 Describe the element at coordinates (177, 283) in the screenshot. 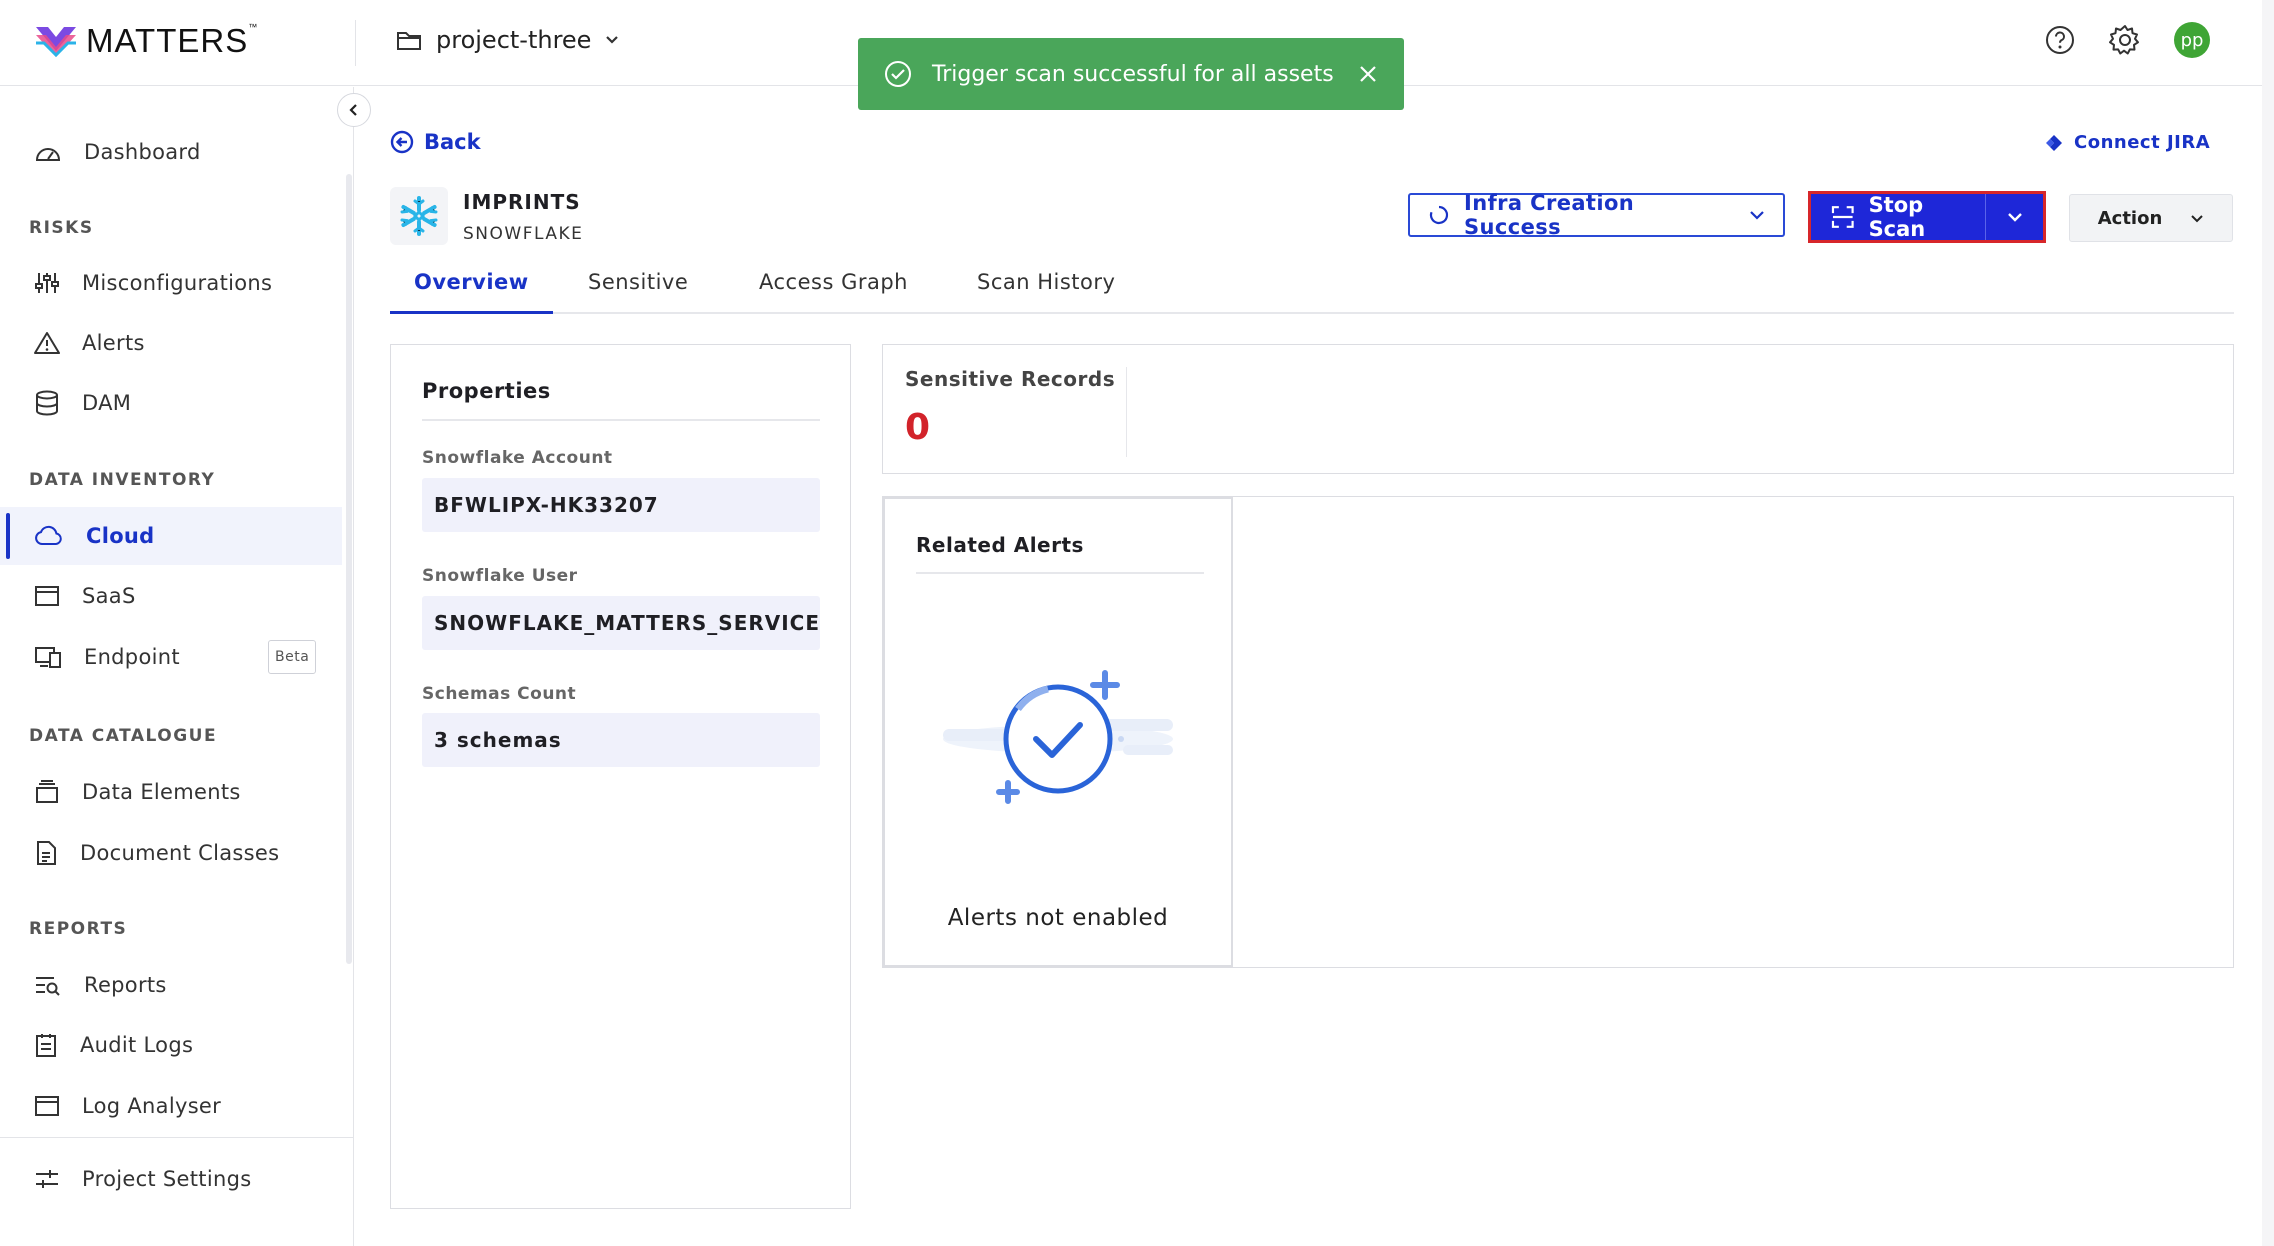

I see `sidebar-item-label: Misconfigurations` at that location.